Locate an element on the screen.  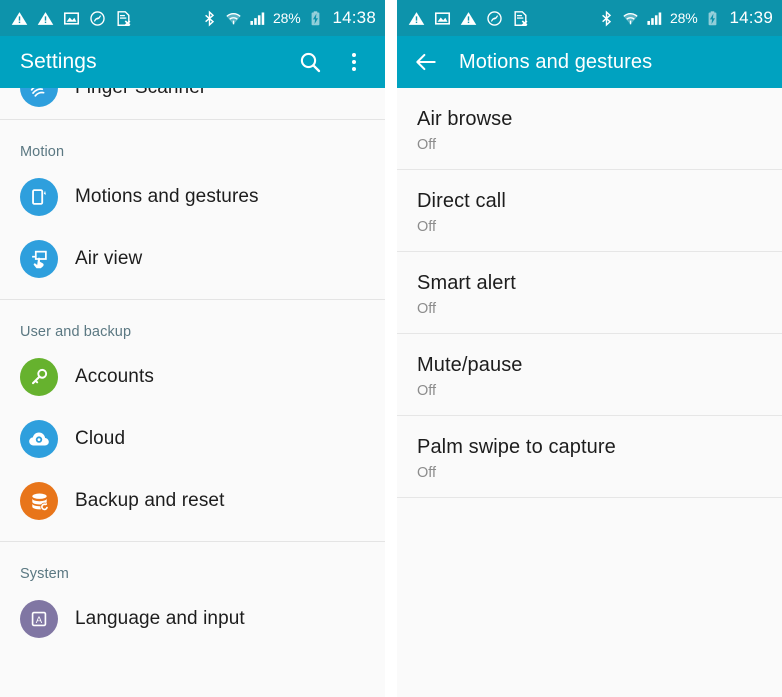
list-item-title: Smart alert is located at coordinates (466, 283).